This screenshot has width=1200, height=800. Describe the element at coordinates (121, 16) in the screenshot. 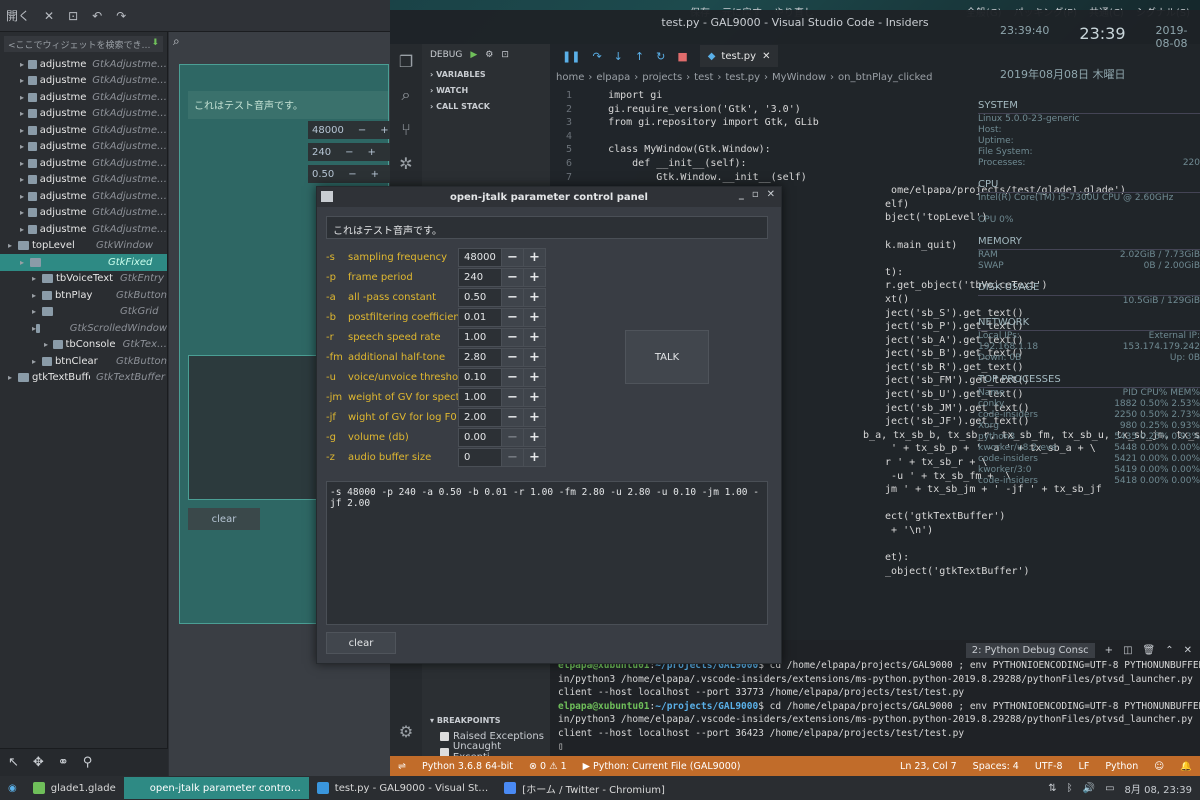

I see `redo-icon: ↷` at that location.